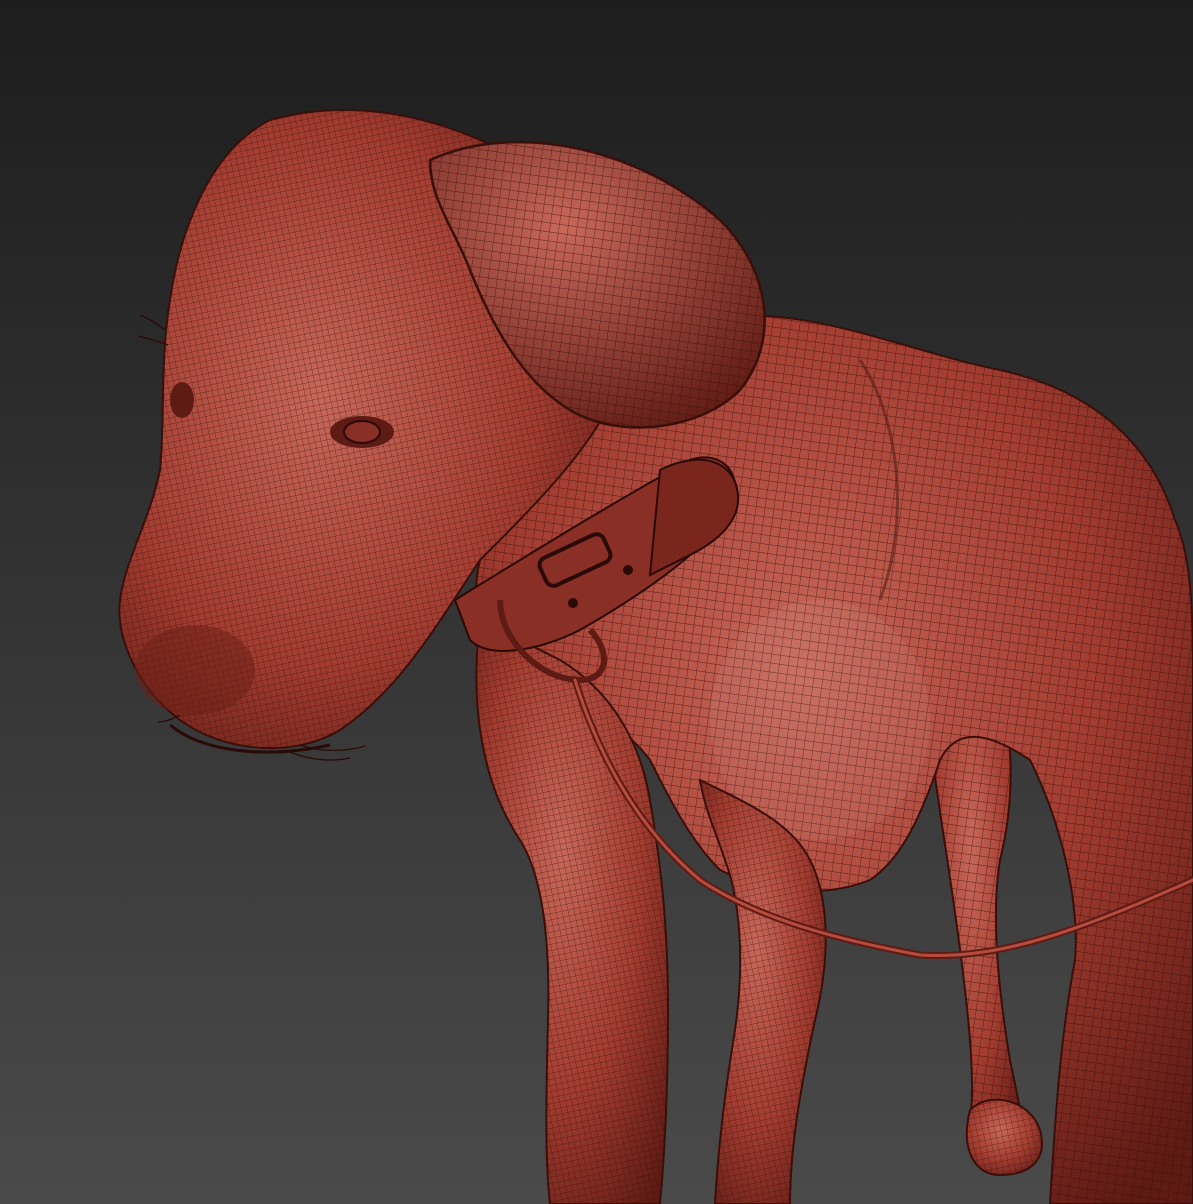 This screenshot has height=1204, width=1193. I want to click on dog-eye-near, so click(362, 432).